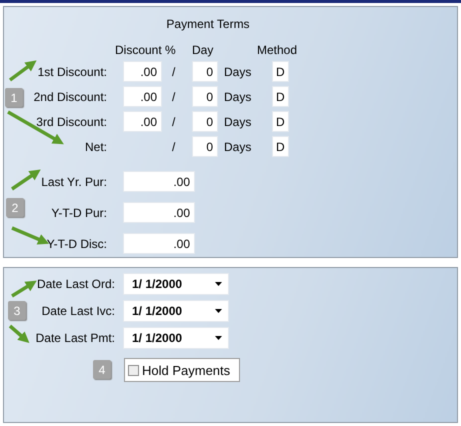  Describe the element at coordinates (79, 213) in the screenshot. I see `field-label: Y-T-D Pur:` at that location.